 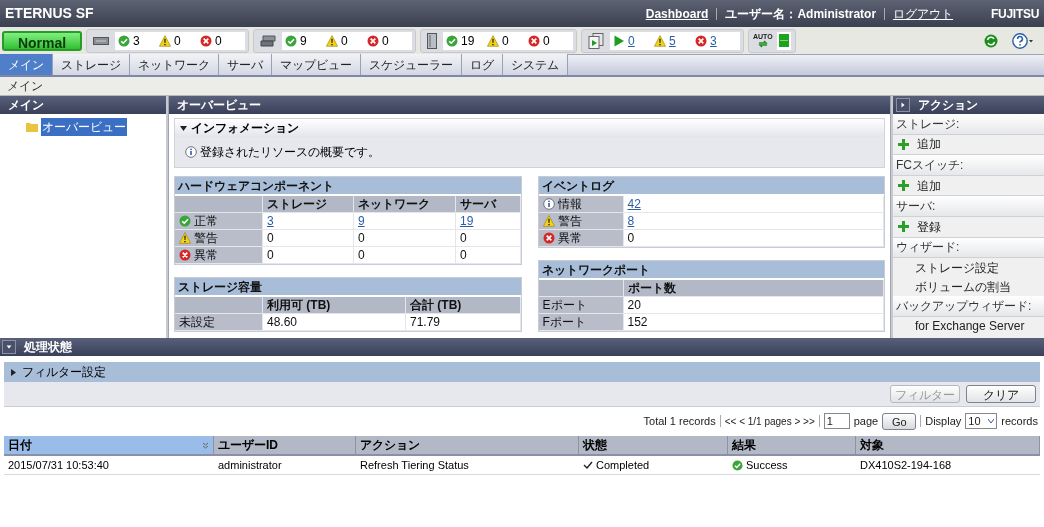 I want to click on logout-link: ログアウト, so click(x=923, y=13).